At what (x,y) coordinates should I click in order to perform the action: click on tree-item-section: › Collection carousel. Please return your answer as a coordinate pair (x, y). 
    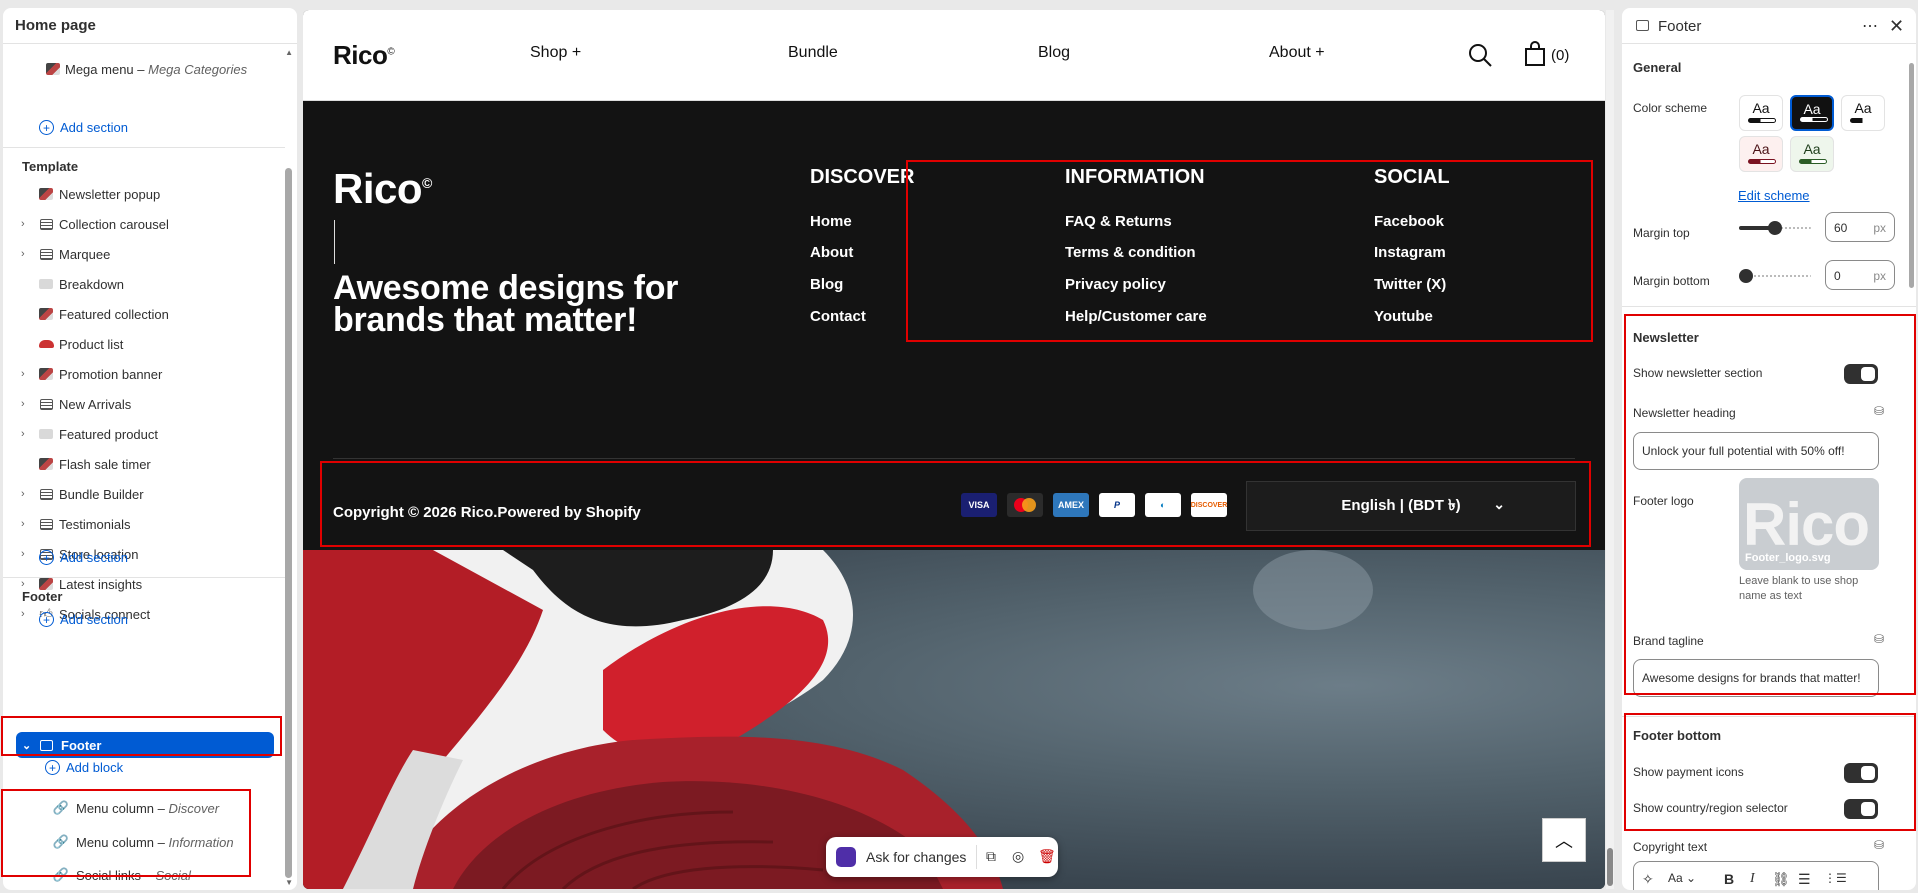
    Looking at the image, I should click on (144, 224).